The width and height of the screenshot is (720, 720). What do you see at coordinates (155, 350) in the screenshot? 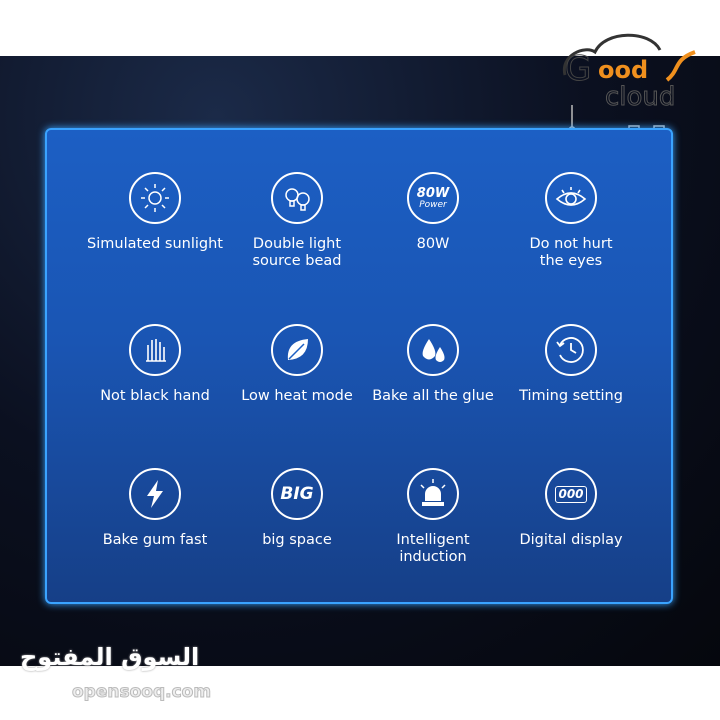
I see `hand-icon` at bounding box center [155, 350].